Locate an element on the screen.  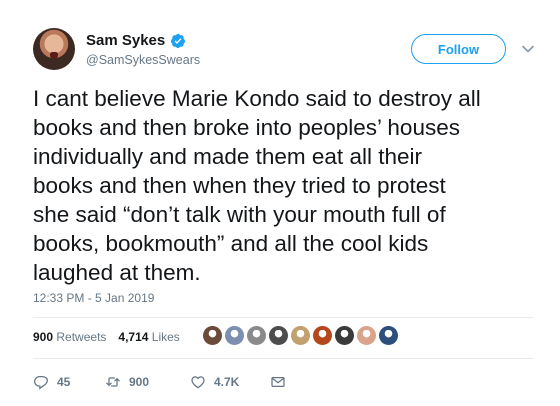
direct-message-button is located at coordinates (278, 382).